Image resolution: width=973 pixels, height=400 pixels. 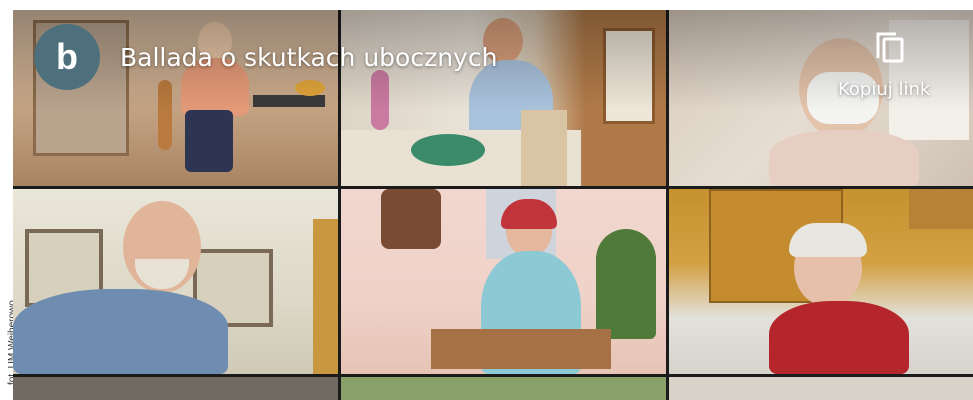 I want to click on channel-initial: b, so click(x=67, y=56).